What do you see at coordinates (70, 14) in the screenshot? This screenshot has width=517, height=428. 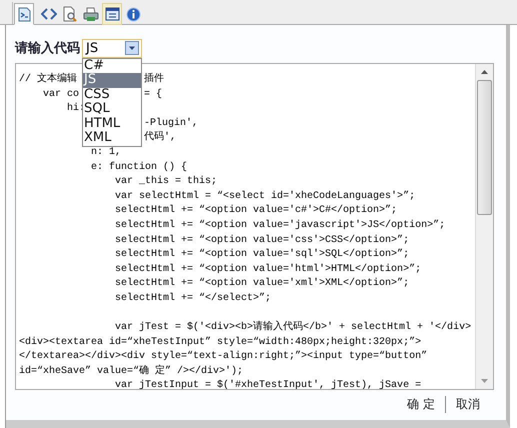 I see `document-magnifier-icon` at bounding box center [70, 14].